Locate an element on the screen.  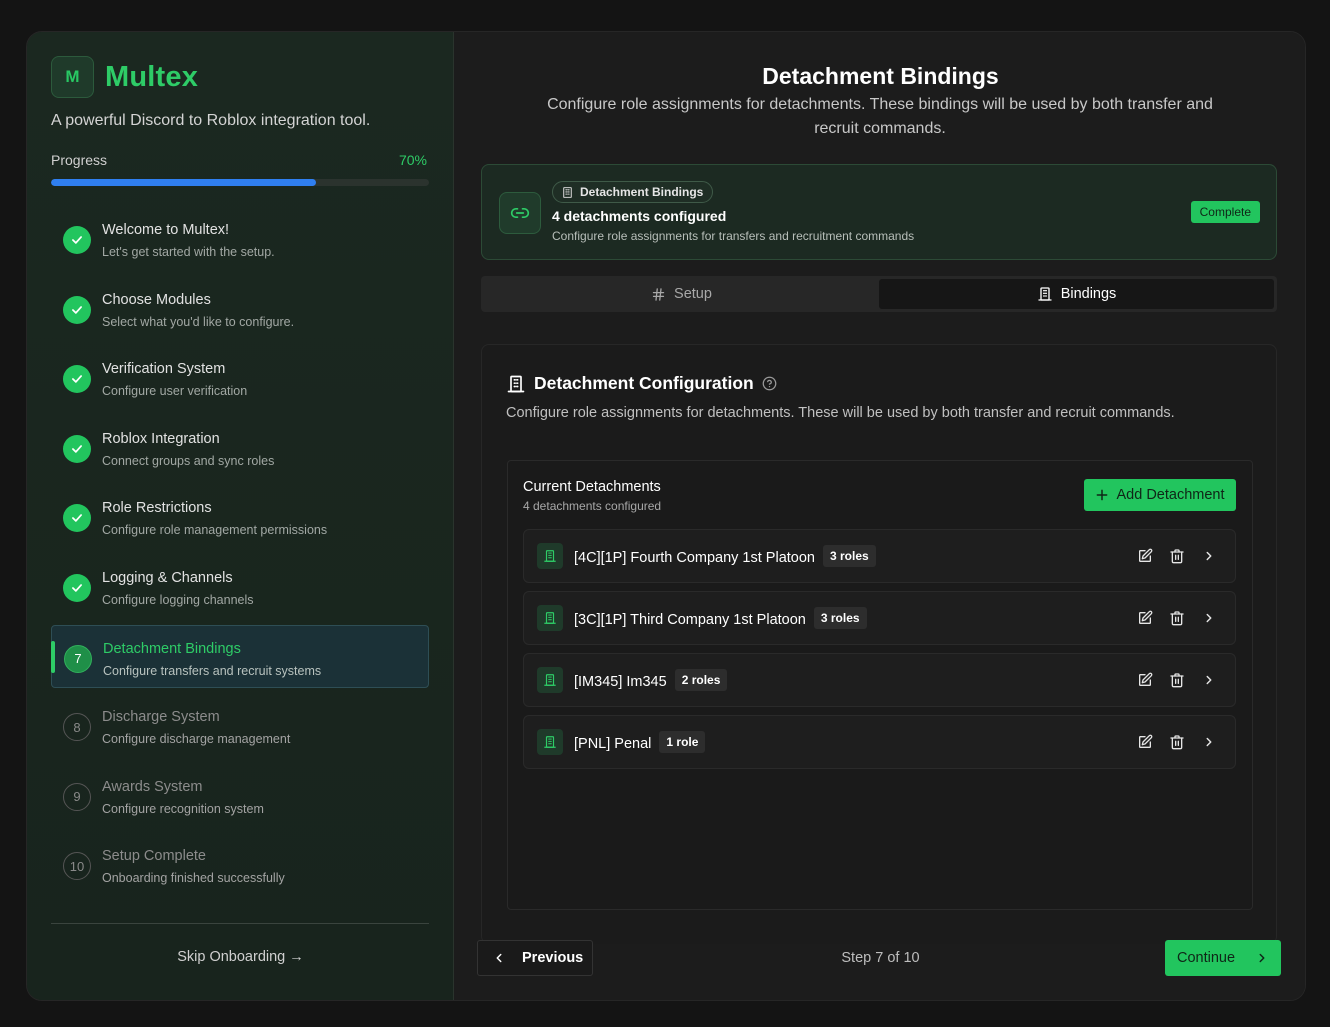
status-chip: Detachment Bindings is located at coordinates (633, 192).